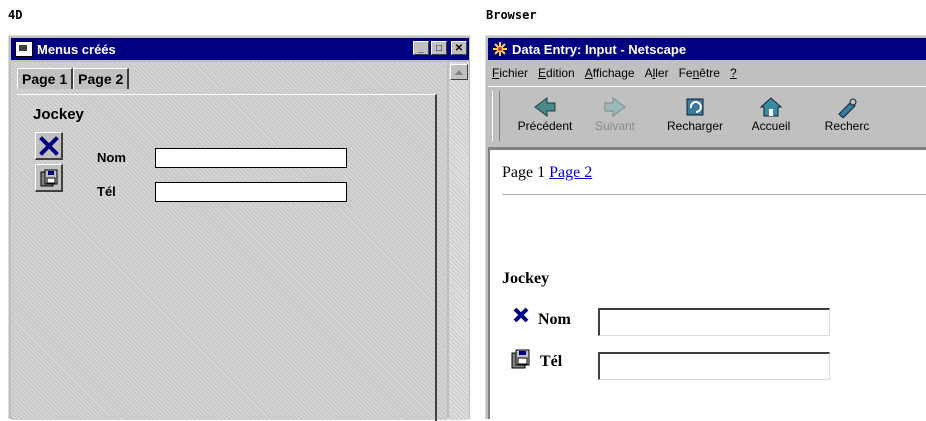 This screenshot has width=926, height=421. I want to click on scroll-up-button, so click(459, 72).